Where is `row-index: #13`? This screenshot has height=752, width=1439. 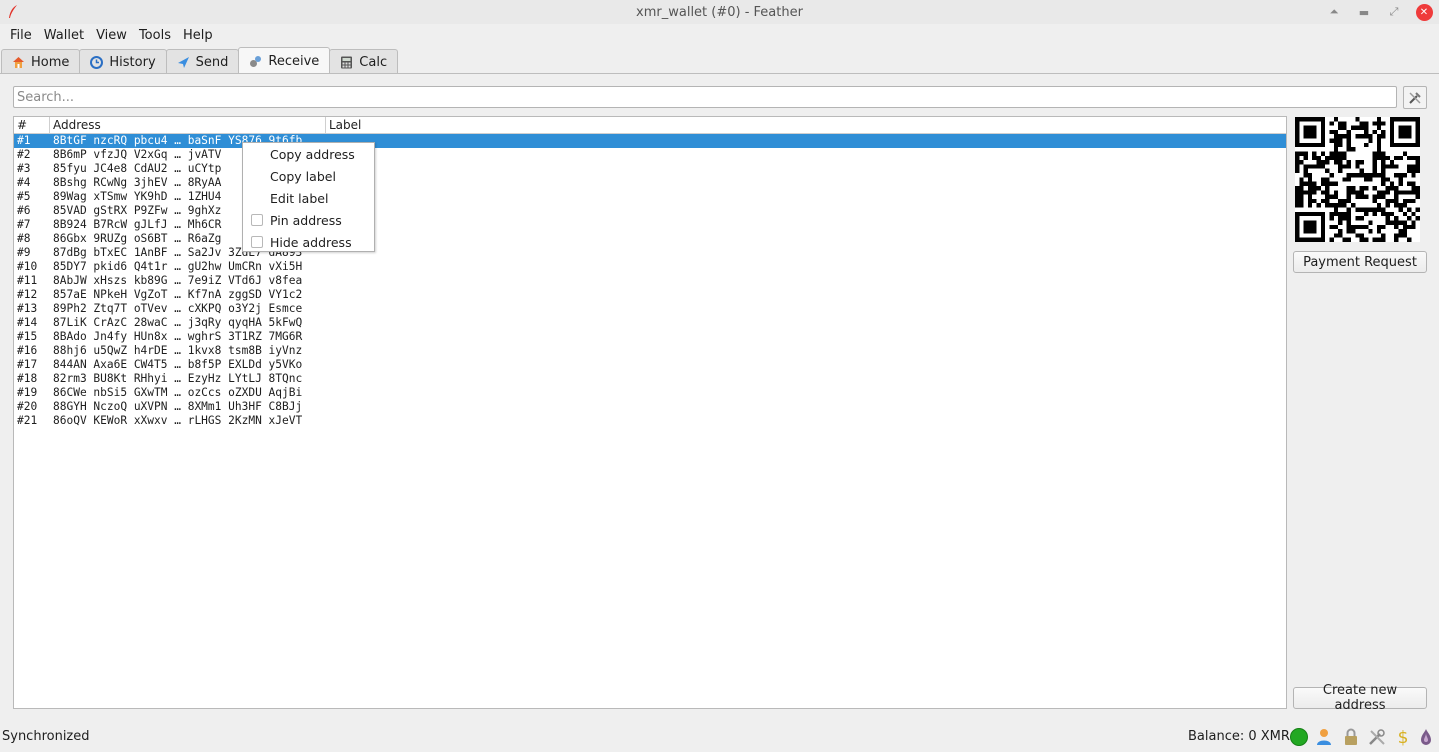 row-index: #13 is located at coordinates (27, 308).